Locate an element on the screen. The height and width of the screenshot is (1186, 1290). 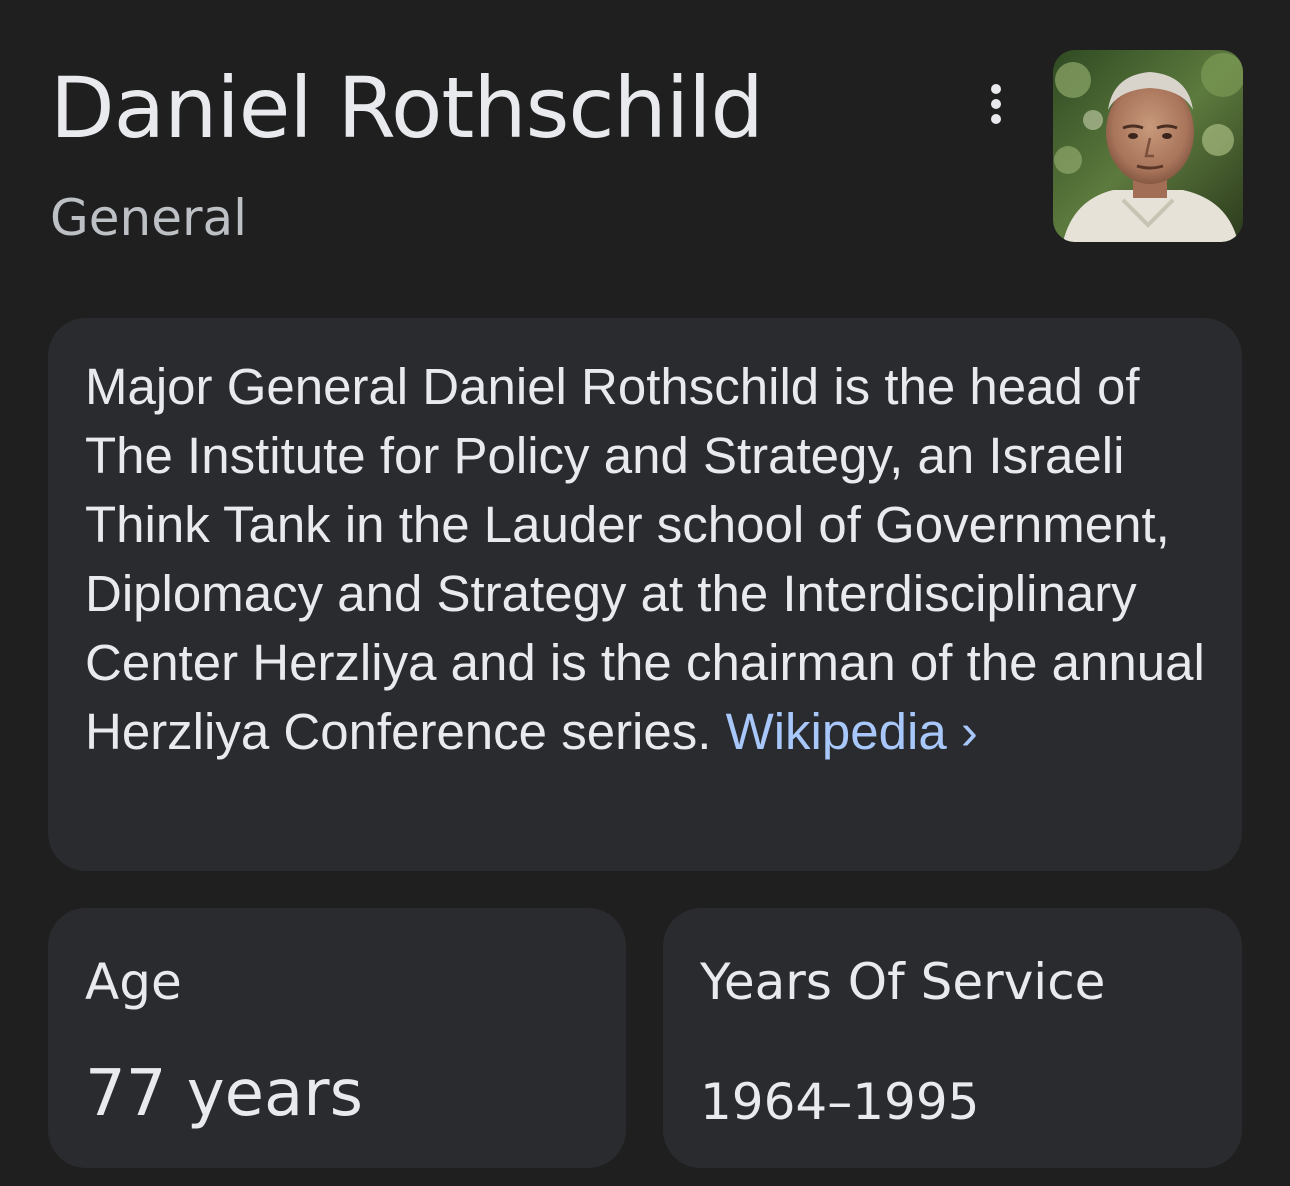
years-of-service-card: Years Of Service 1964–1995 is located at coordinates (952, 1038).